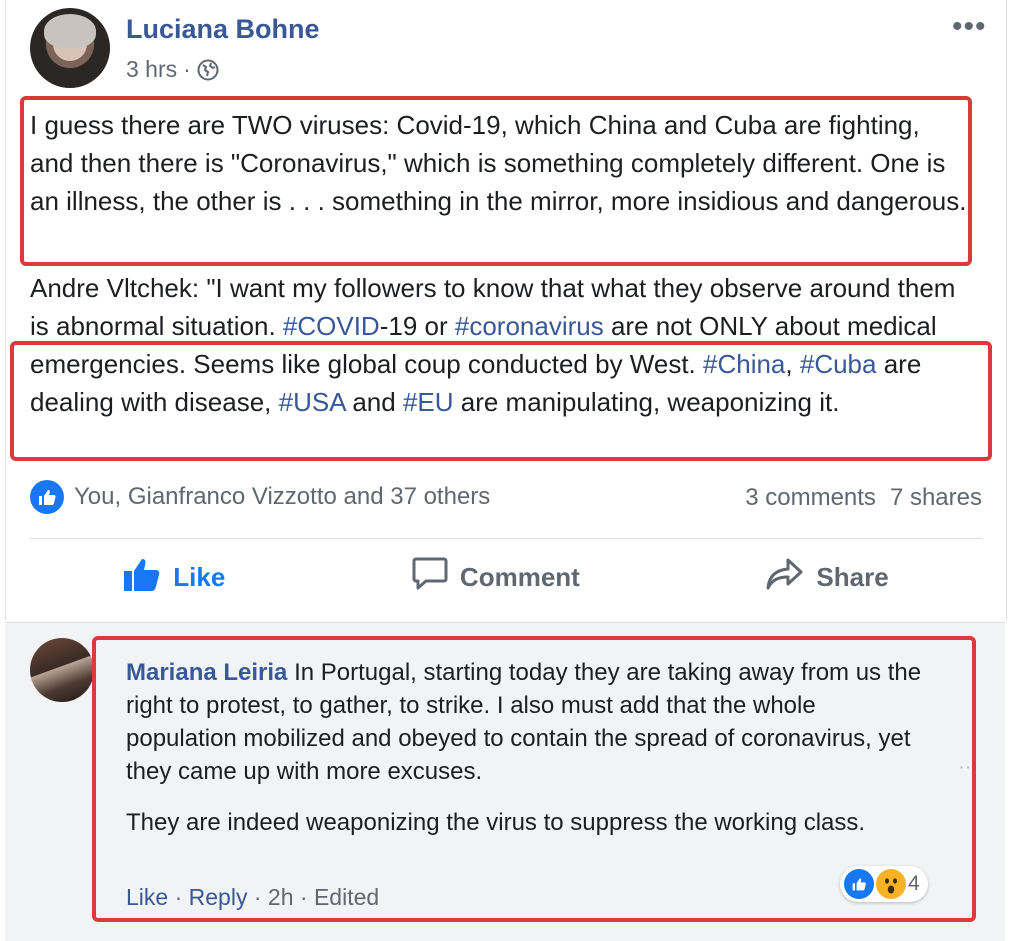 The height and width of the screenshot is (941, 1010). I want to click on thumbs-up-icon, so click(142, 577).